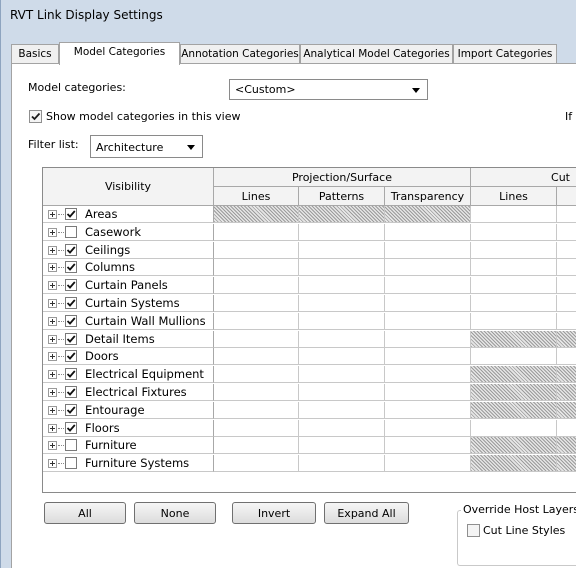 This screenshot has height=568, width=576. Describe the element at coordinates (328, 89) in the screenshot. I see `model-categories-dropdown: <Custom>` at that location.